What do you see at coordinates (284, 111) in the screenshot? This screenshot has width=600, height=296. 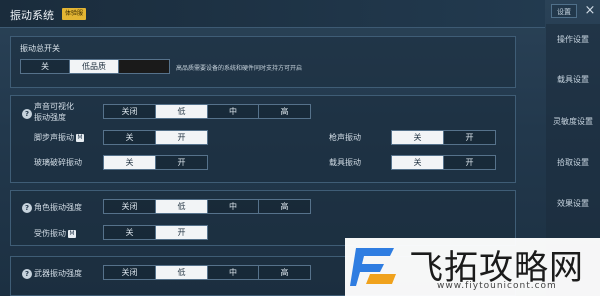 I see `sound-option-high: 高` at bounding box center [284, 111].